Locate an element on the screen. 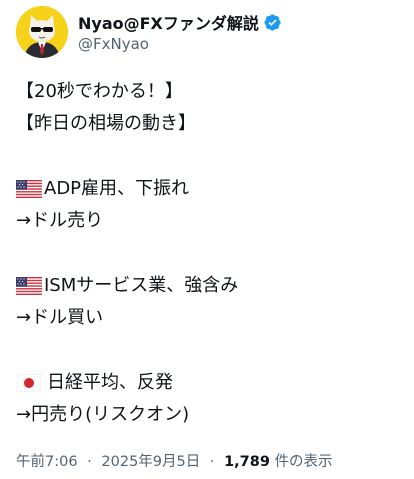  text-line: ISMサービス業、強含み is located at coordinates (206, 286).